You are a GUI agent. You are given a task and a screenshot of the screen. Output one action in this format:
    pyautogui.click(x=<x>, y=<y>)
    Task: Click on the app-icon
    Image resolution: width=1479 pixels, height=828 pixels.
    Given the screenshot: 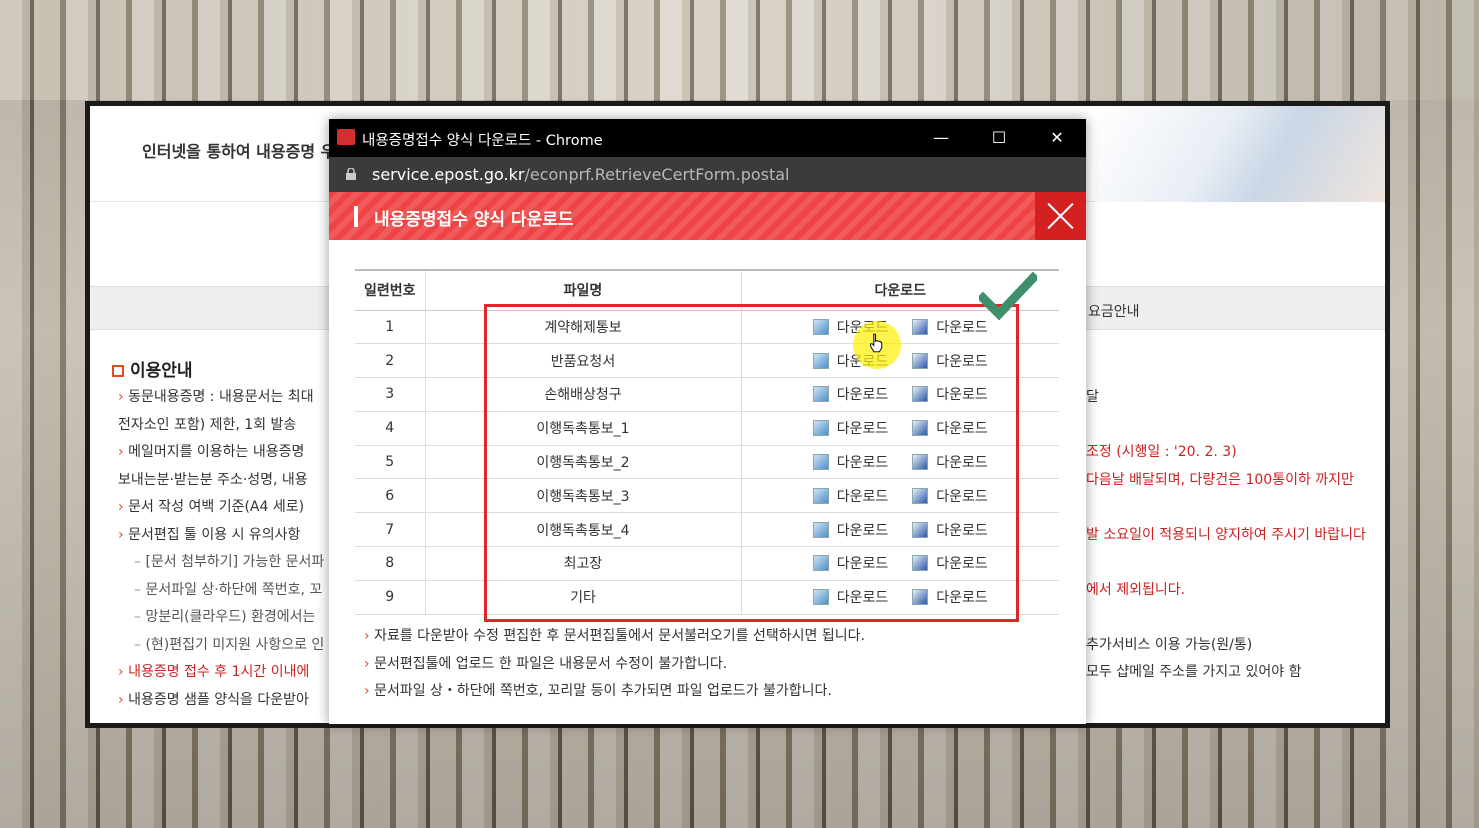 What is the action you would take?
    pyautogui.click(x=346, y=137)
    